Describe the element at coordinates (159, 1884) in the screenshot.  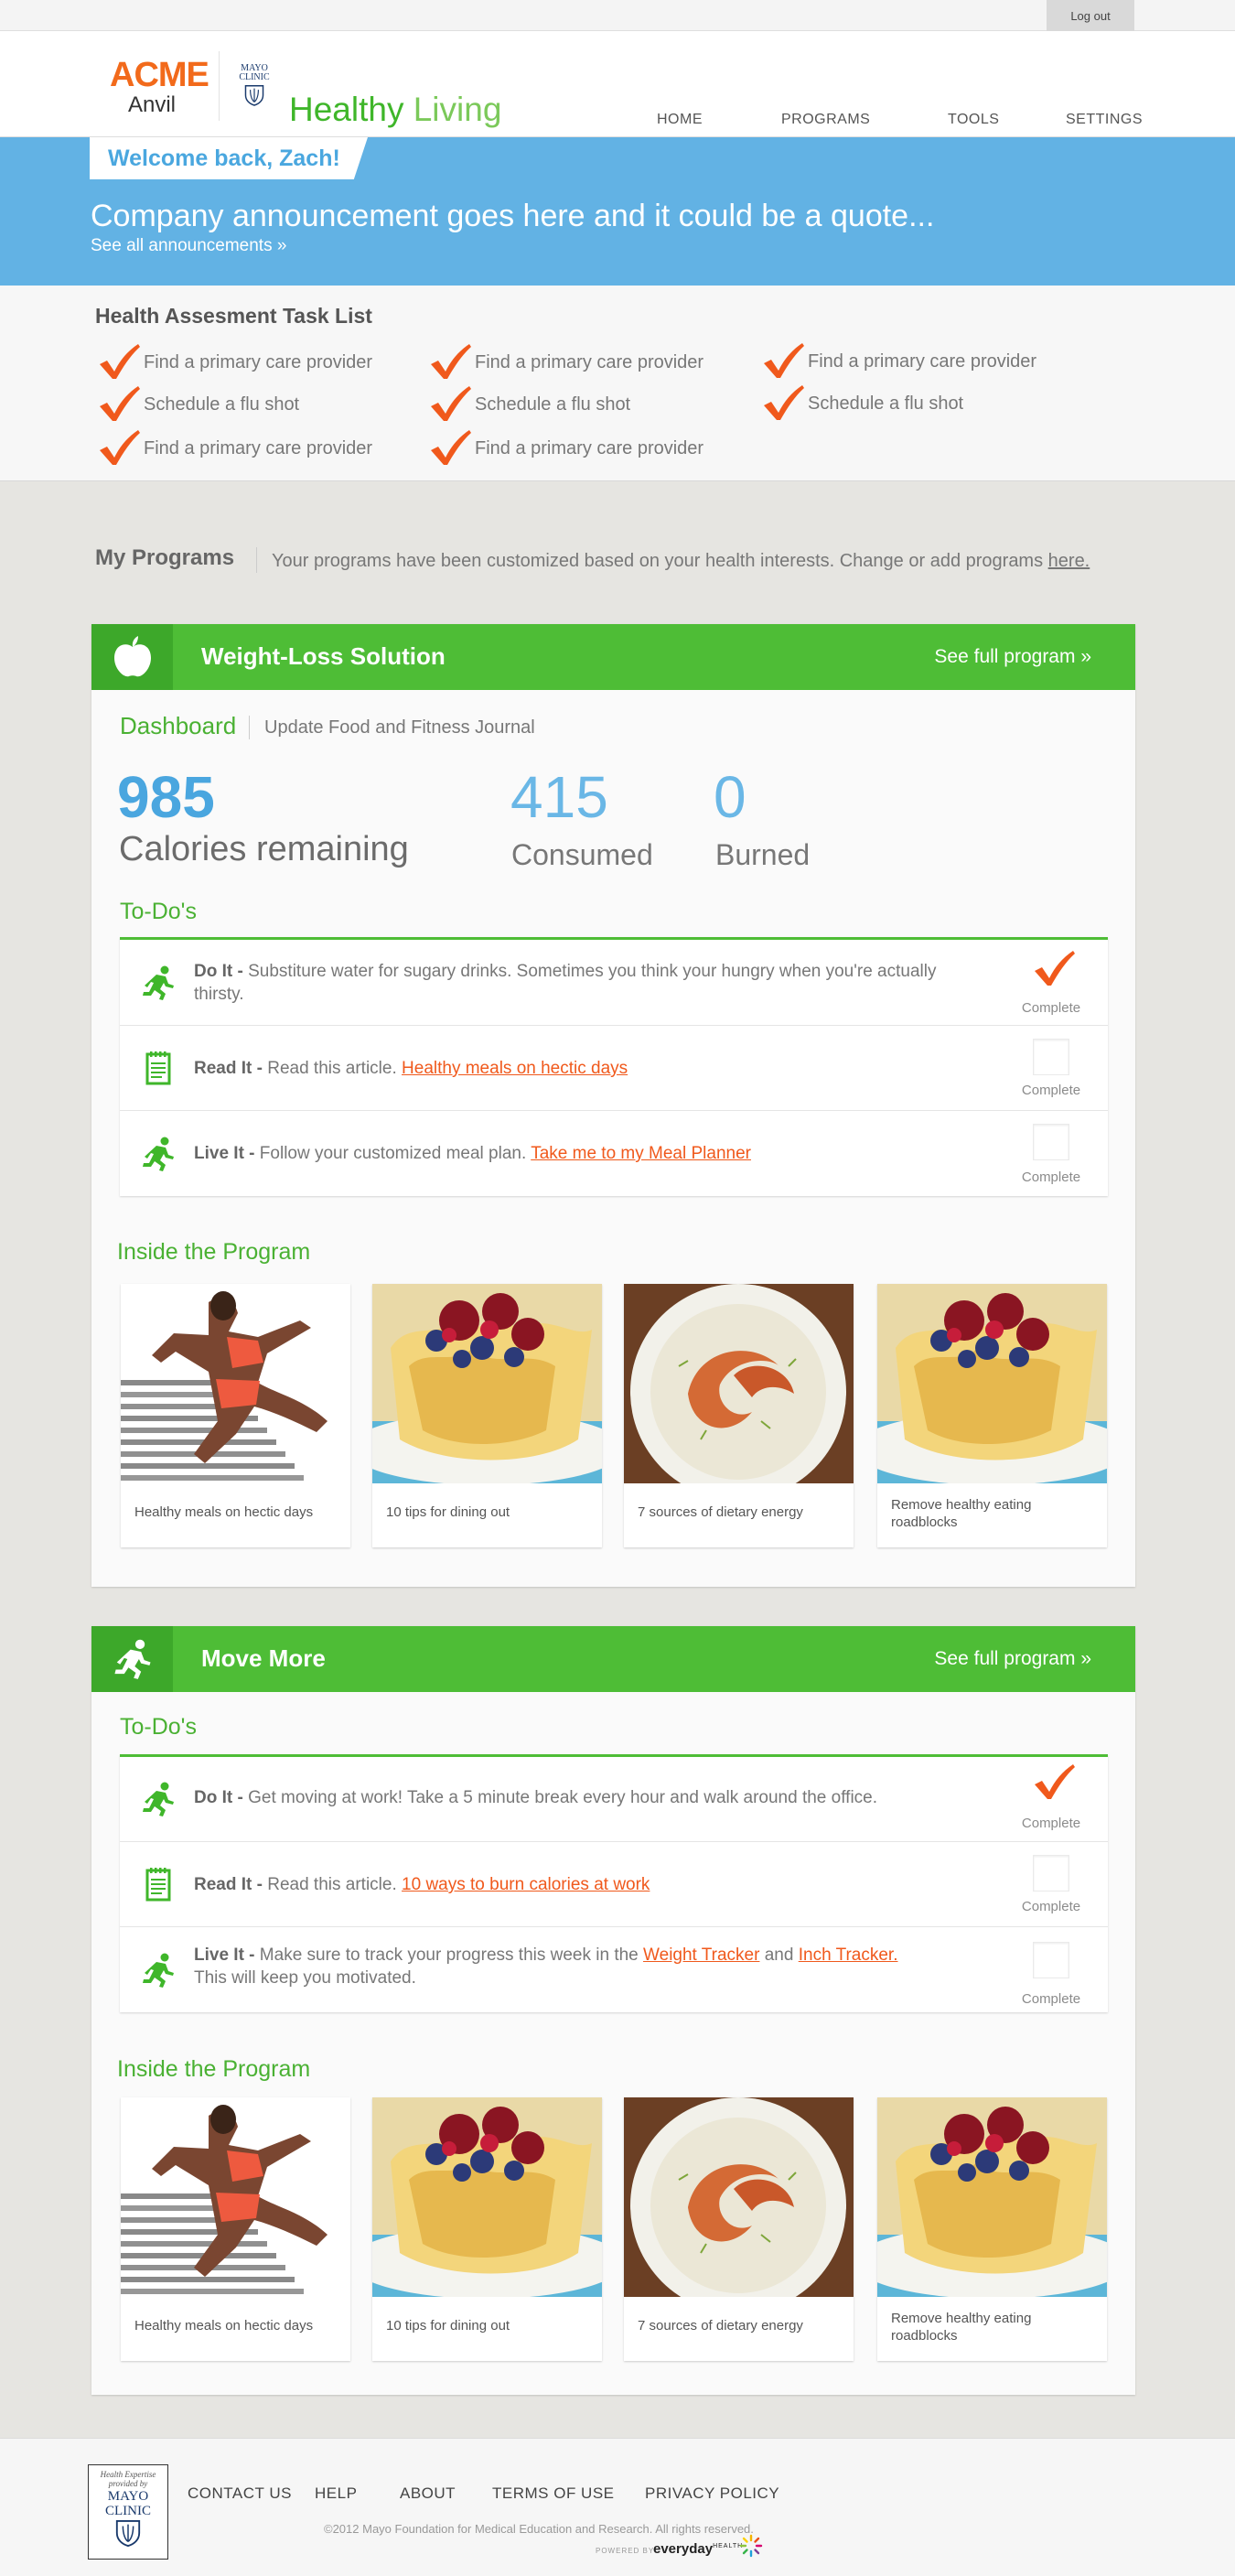
I see `notepad-icon` at that location.